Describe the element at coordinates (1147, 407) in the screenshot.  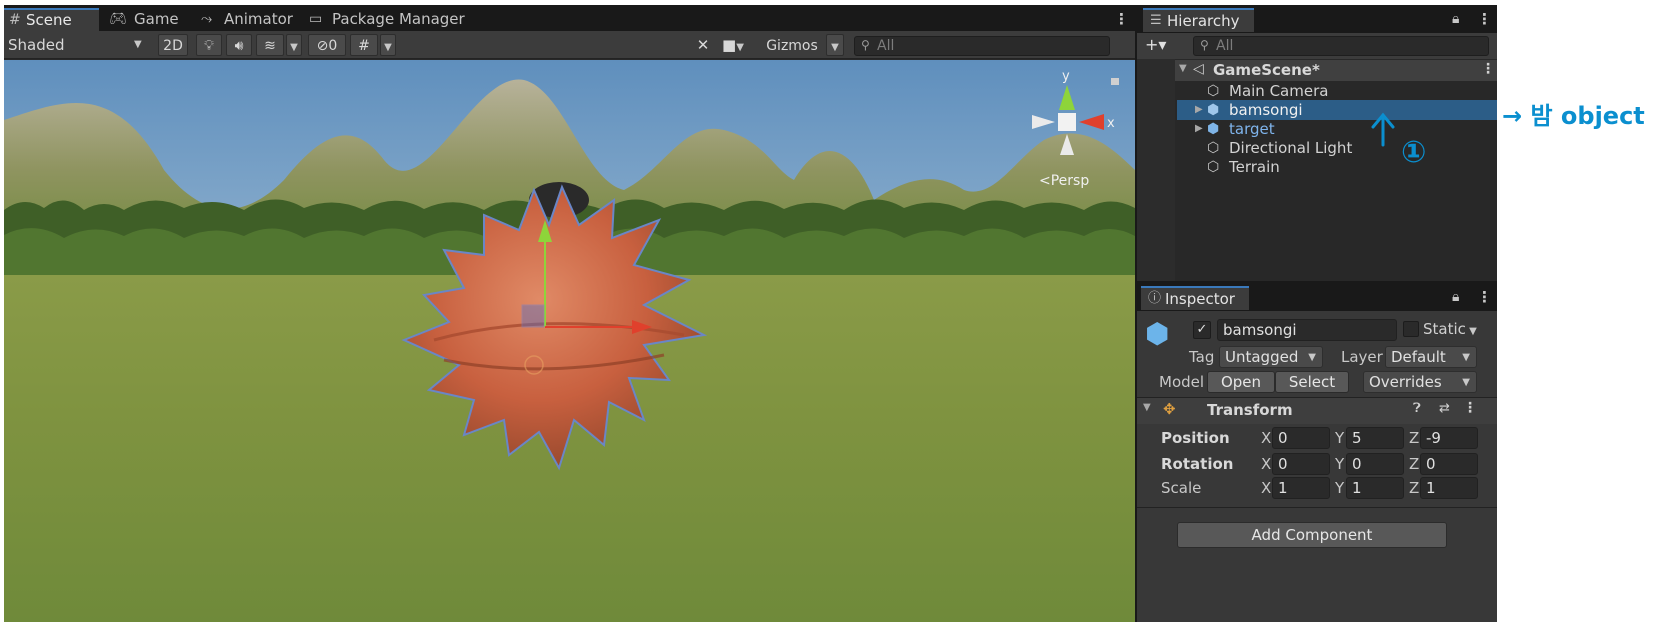
I see `collapse-arrow-icon: ▼` at that location.